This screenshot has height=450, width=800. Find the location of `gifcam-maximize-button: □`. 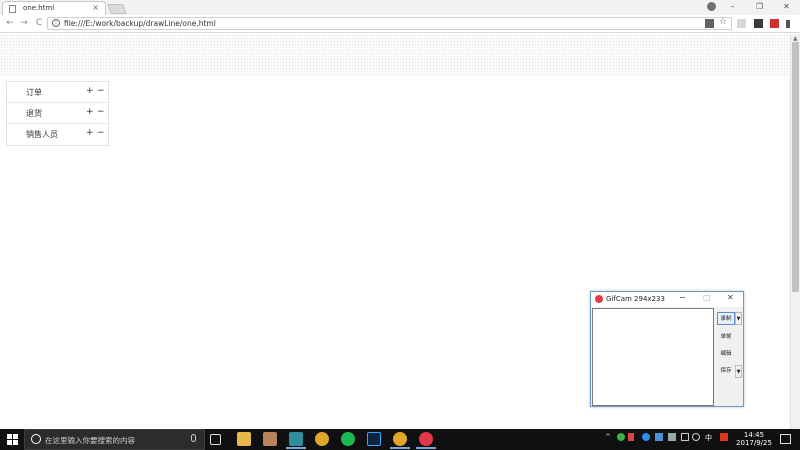

gifcam-maximize-button: □ is located at coordinates (707, 297).